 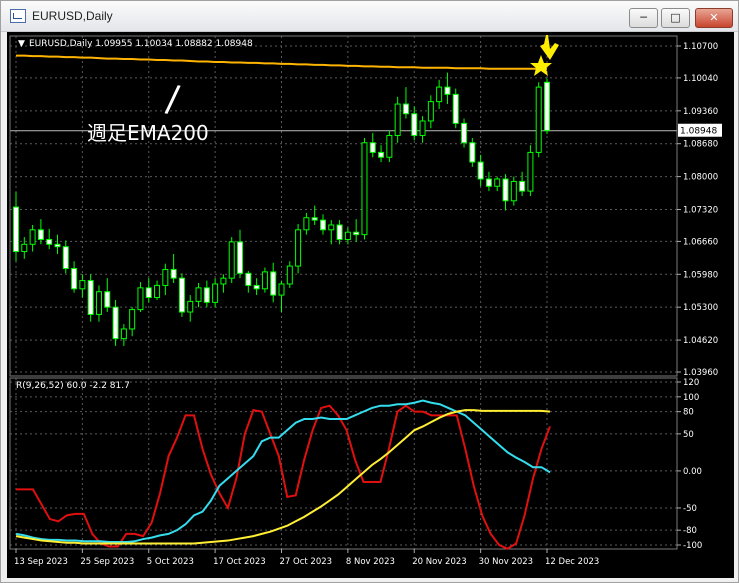 What do you see at coordinates (691, 383) in the screenshot?
I see `indicator-tick-label: 120` at bounding box center [691, 383].